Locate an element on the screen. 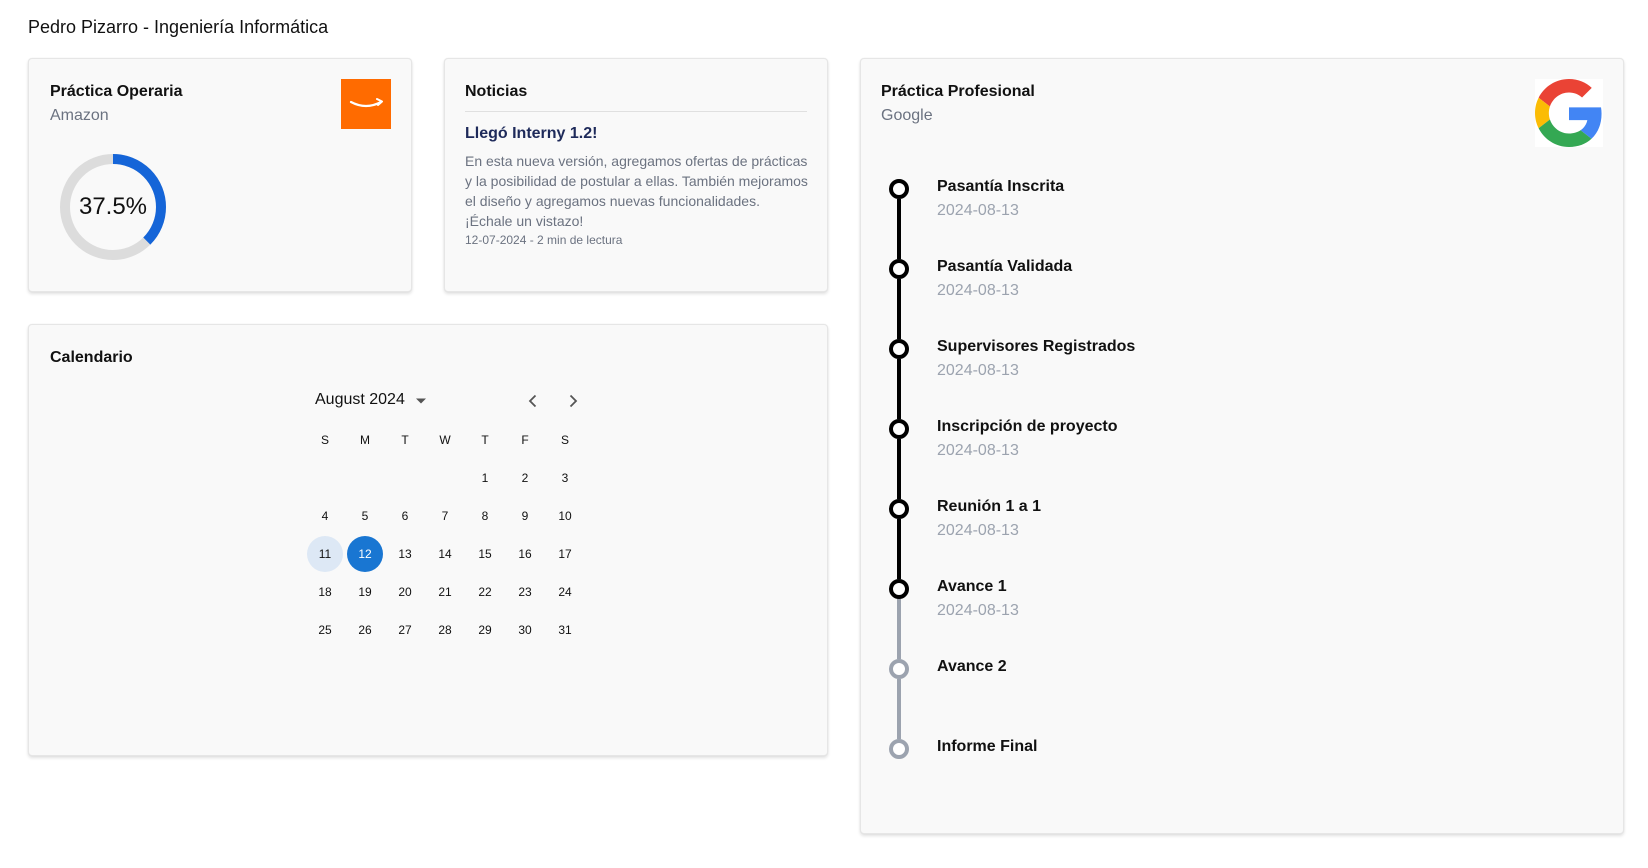 The image size is (1648, 868). calendar-day-16: 16 is located at coordinates (525, 554).